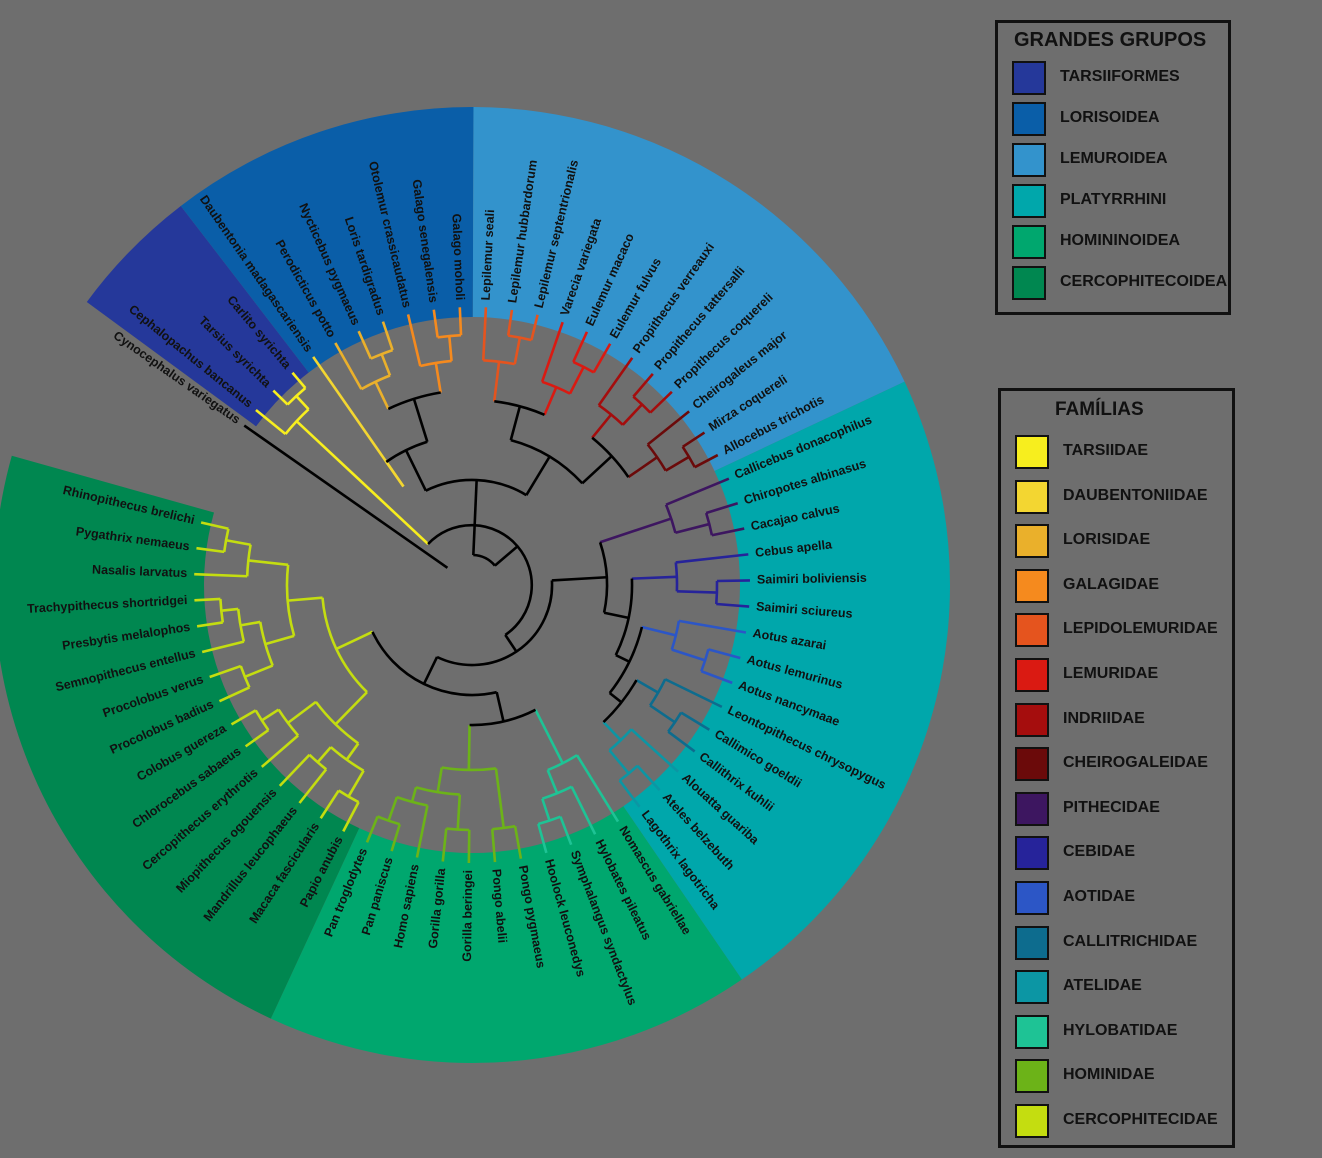  What do you see at coordinates (1135, 763) in the screenshot?
I see `legend-label: CHEIROGALEIDAE` at bounding box center [1135, 763].